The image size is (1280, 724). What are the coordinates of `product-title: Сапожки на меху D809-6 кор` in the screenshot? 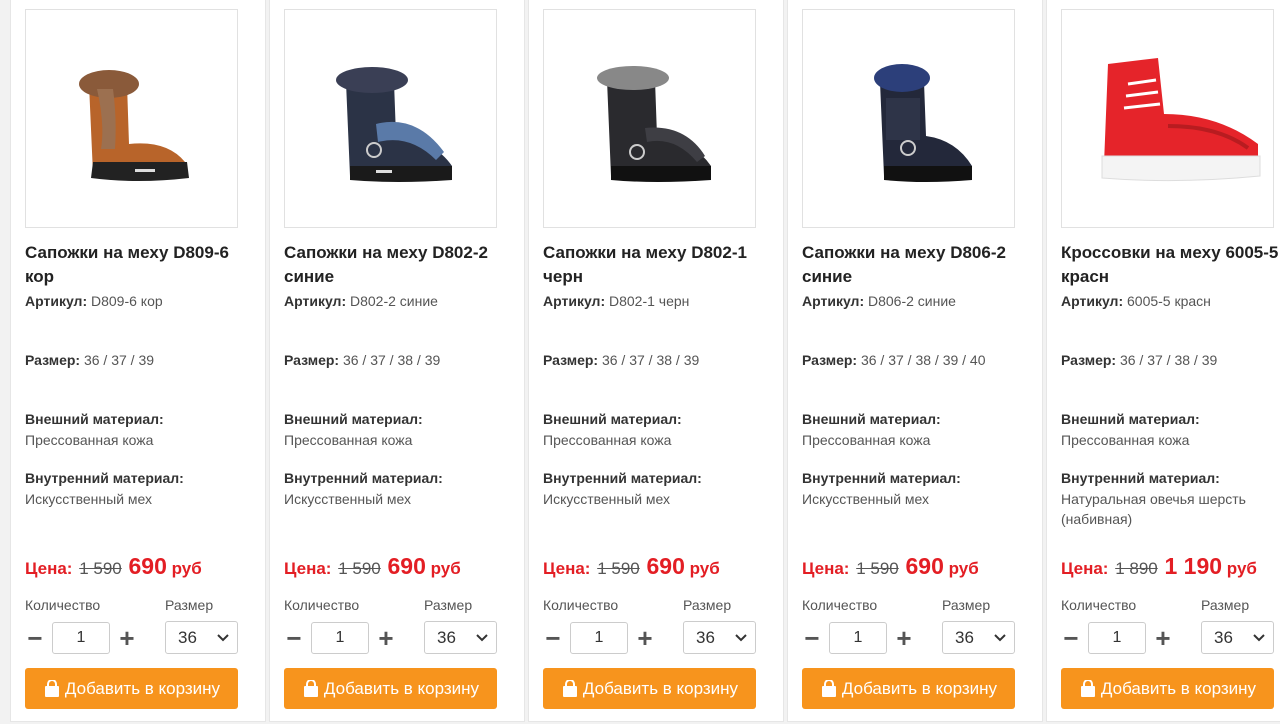 It's located at (136, 265).